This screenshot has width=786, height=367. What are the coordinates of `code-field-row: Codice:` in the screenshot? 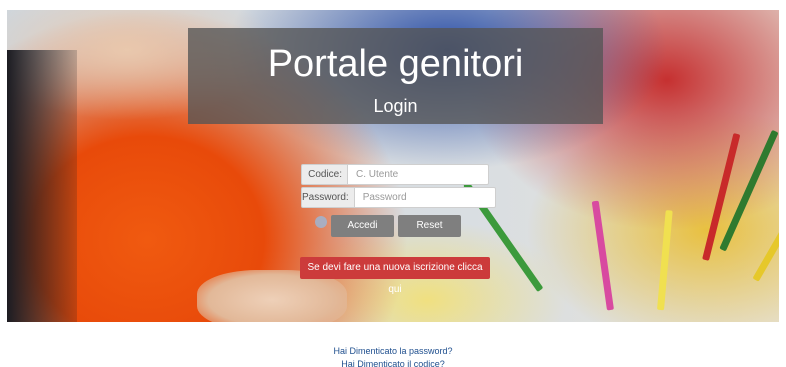 It's located at (395, 174).